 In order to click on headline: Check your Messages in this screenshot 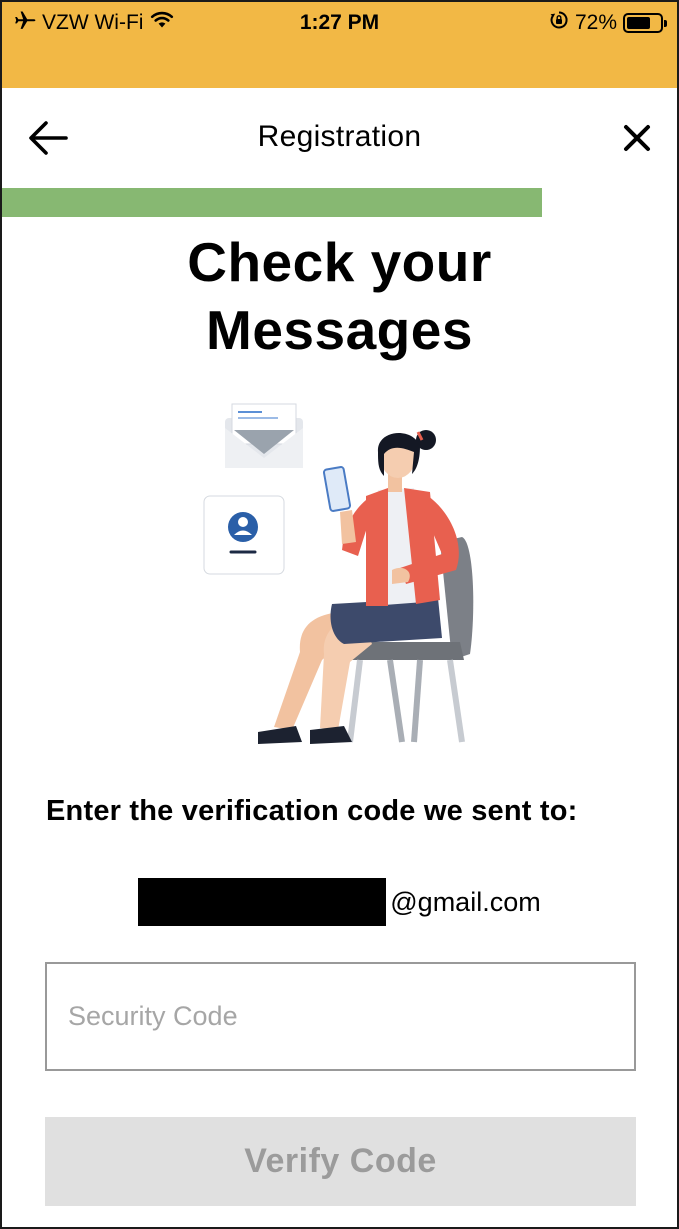, I will do `click(339, 296)`.